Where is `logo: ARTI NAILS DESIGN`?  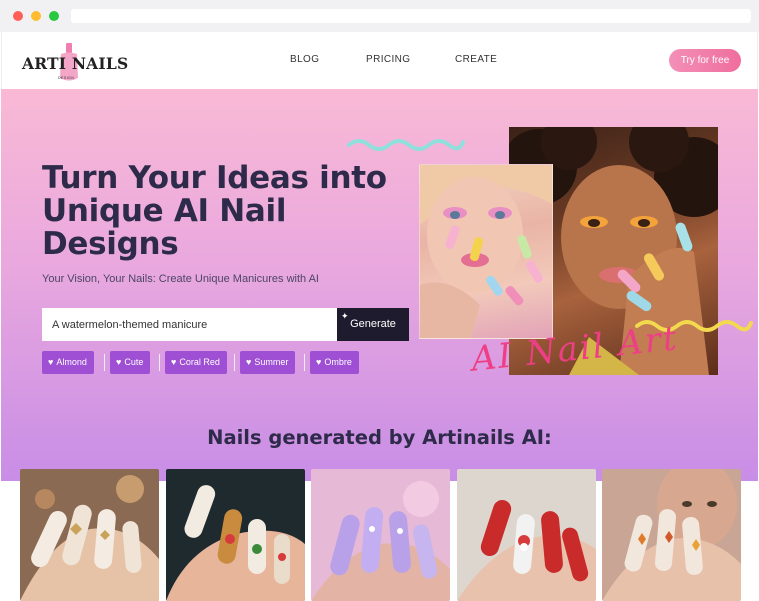 logo: ARTI NAILS DESIGN is located at coordinates (77, 62).